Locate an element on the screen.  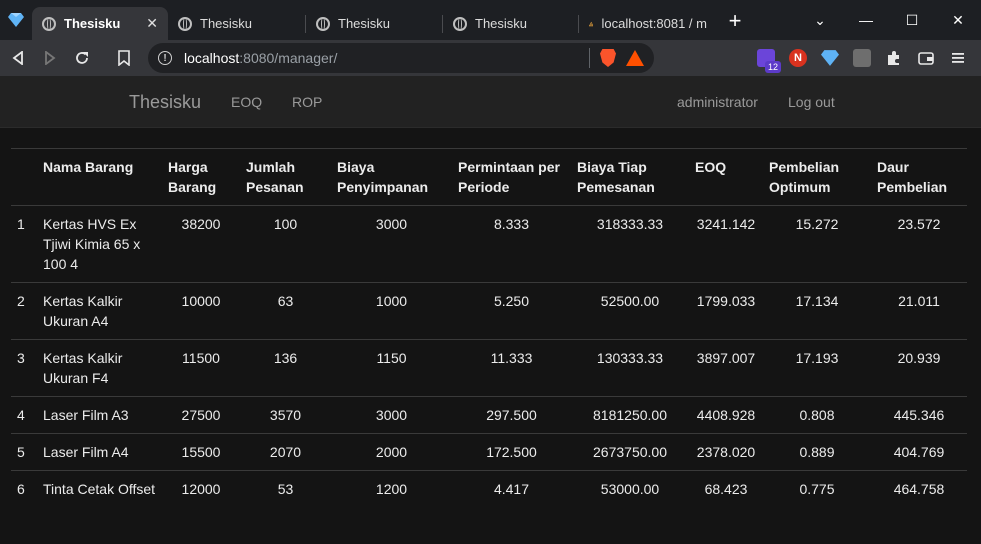
cell-pembelian-optimum: 0.889 is located at coordinates (817, 452).